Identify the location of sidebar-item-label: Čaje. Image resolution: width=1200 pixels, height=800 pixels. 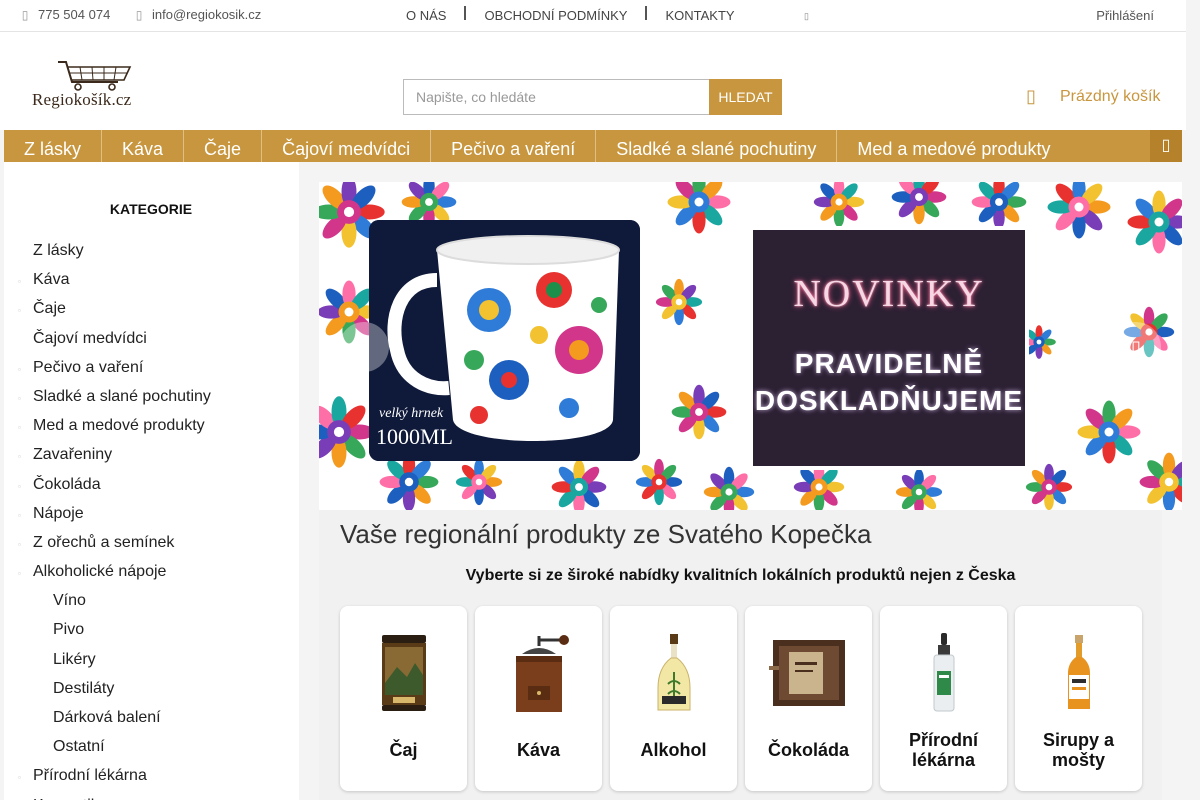
(49, 309).